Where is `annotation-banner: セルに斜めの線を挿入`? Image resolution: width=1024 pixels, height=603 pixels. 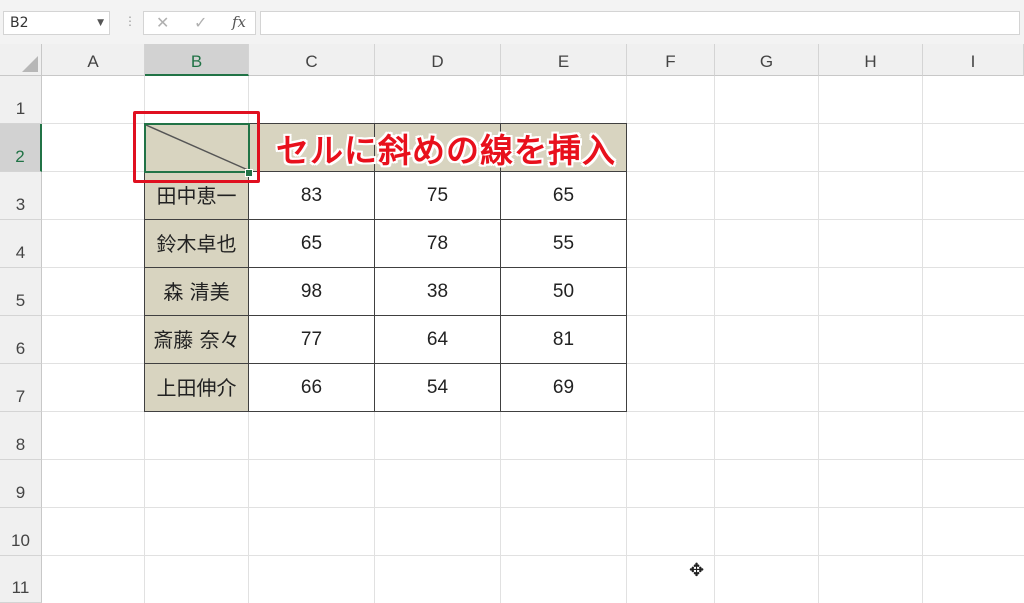 annotation-banner: セルに斜めの線を挿入 is located at coordinates (446, 150).